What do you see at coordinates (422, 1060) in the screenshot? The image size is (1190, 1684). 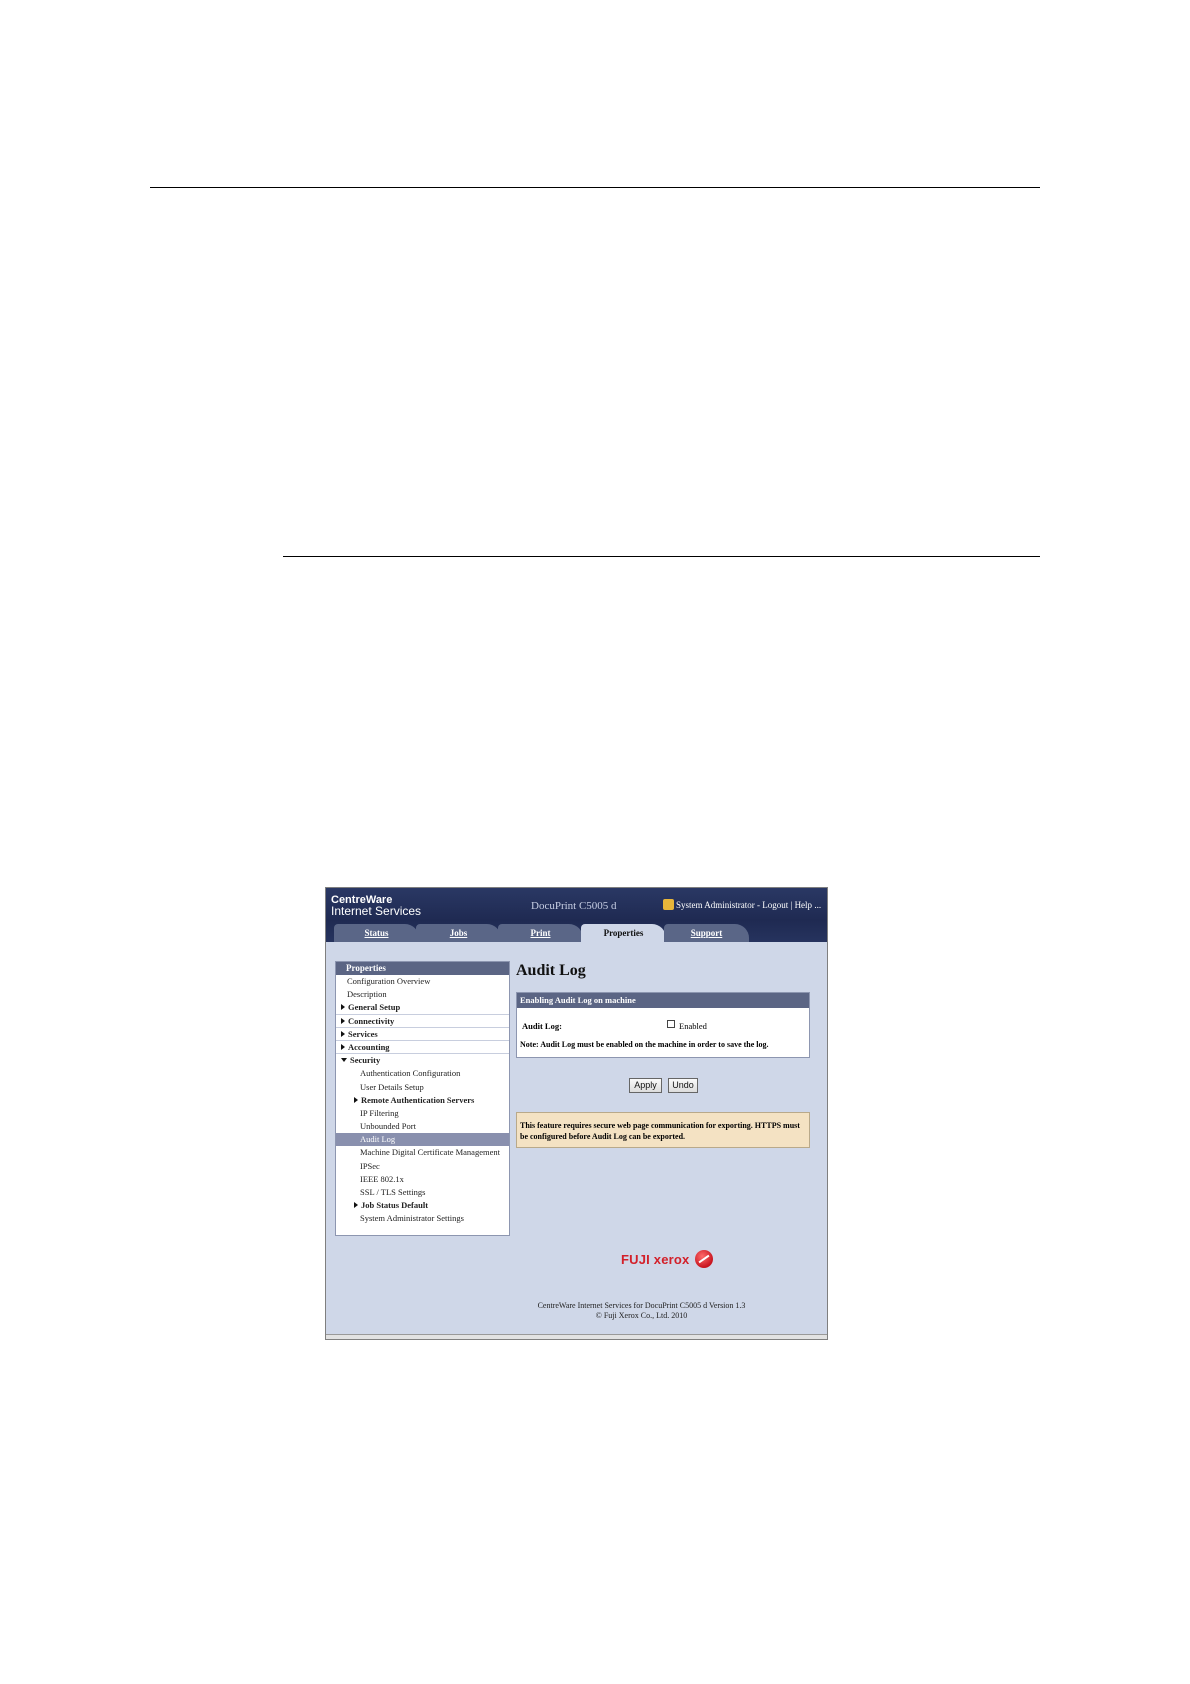 I see `sidebar-item-security: Security` at bounding box center [422, 1060].